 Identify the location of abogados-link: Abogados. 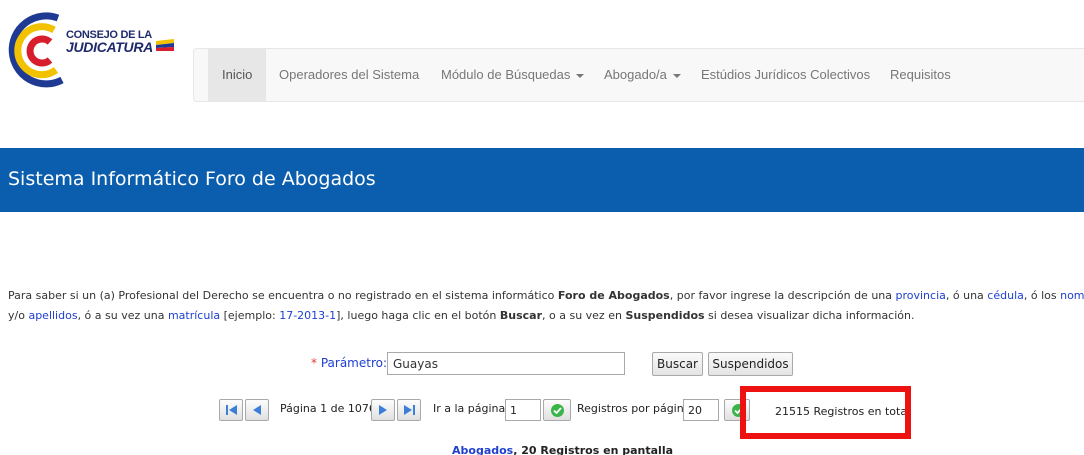
(482, 449).